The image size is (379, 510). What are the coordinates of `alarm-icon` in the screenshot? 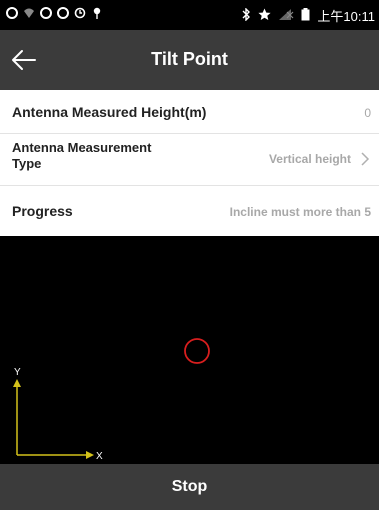 It's located at (80, 13).